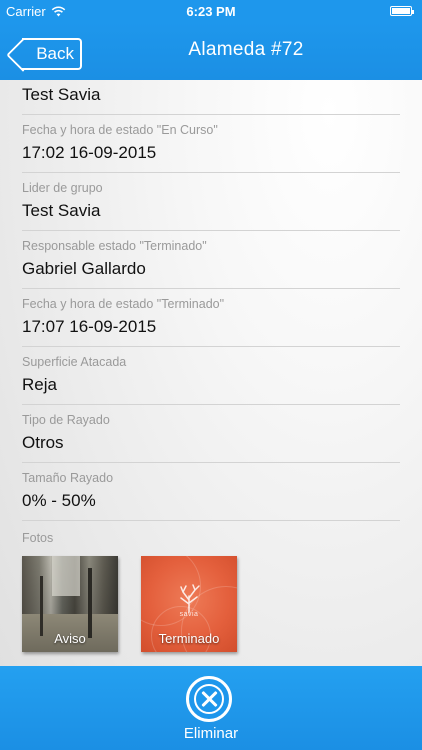 This screenshot has width=422, height=750. Describe the element at coordinates (74, 362) in the screenshot. I see `field-label: Superficie Atacada` at that location.